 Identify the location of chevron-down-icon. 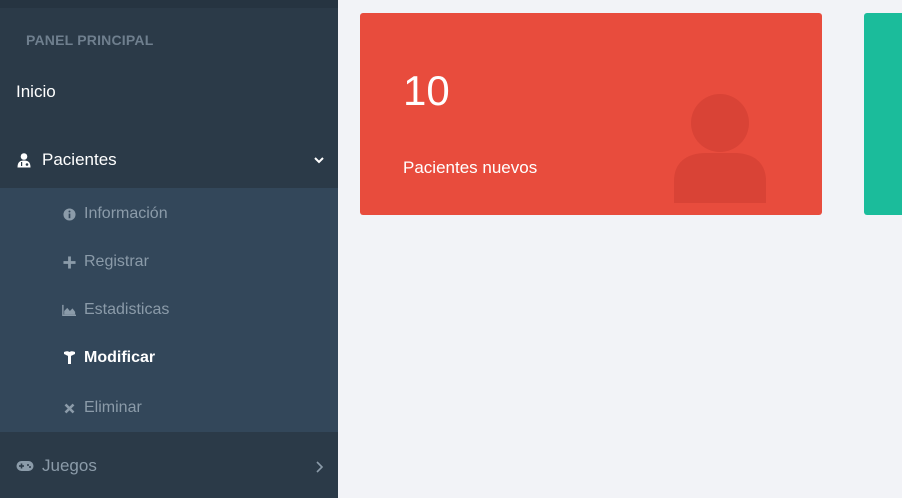
(319, 160).